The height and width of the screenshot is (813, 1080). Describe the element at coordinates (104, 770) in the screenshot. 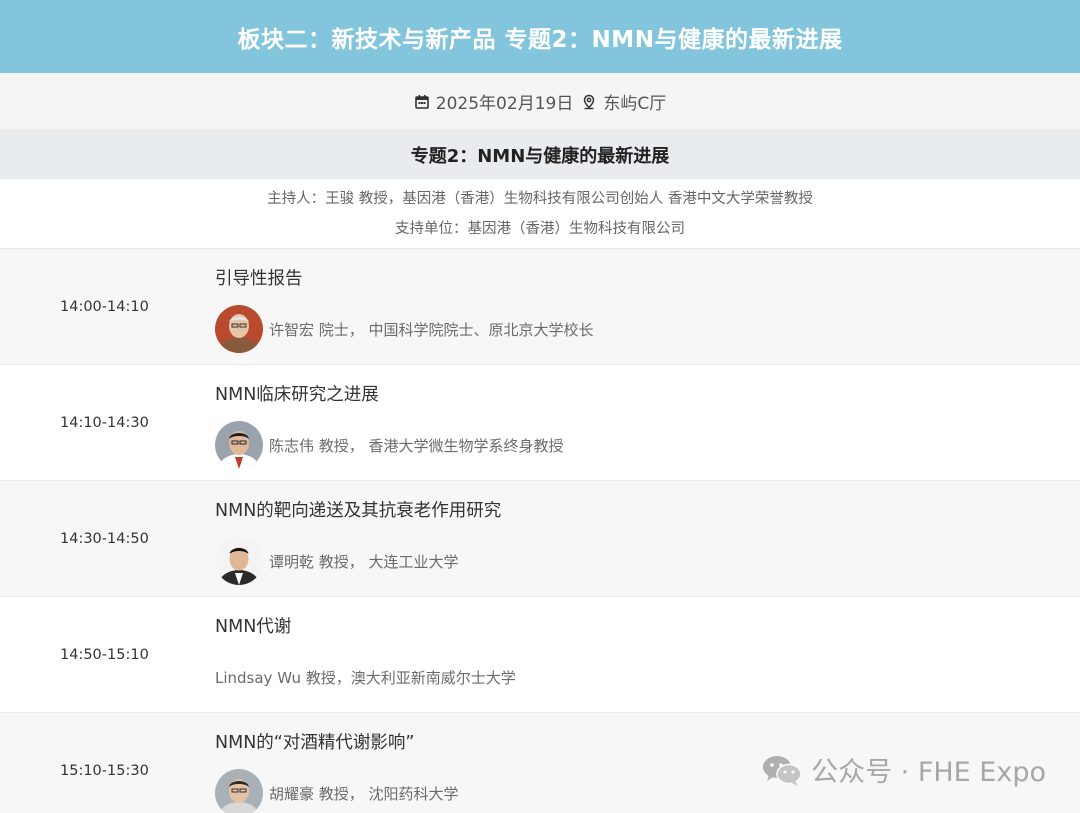

I see `session-time: 15:10-15:30` at that location.